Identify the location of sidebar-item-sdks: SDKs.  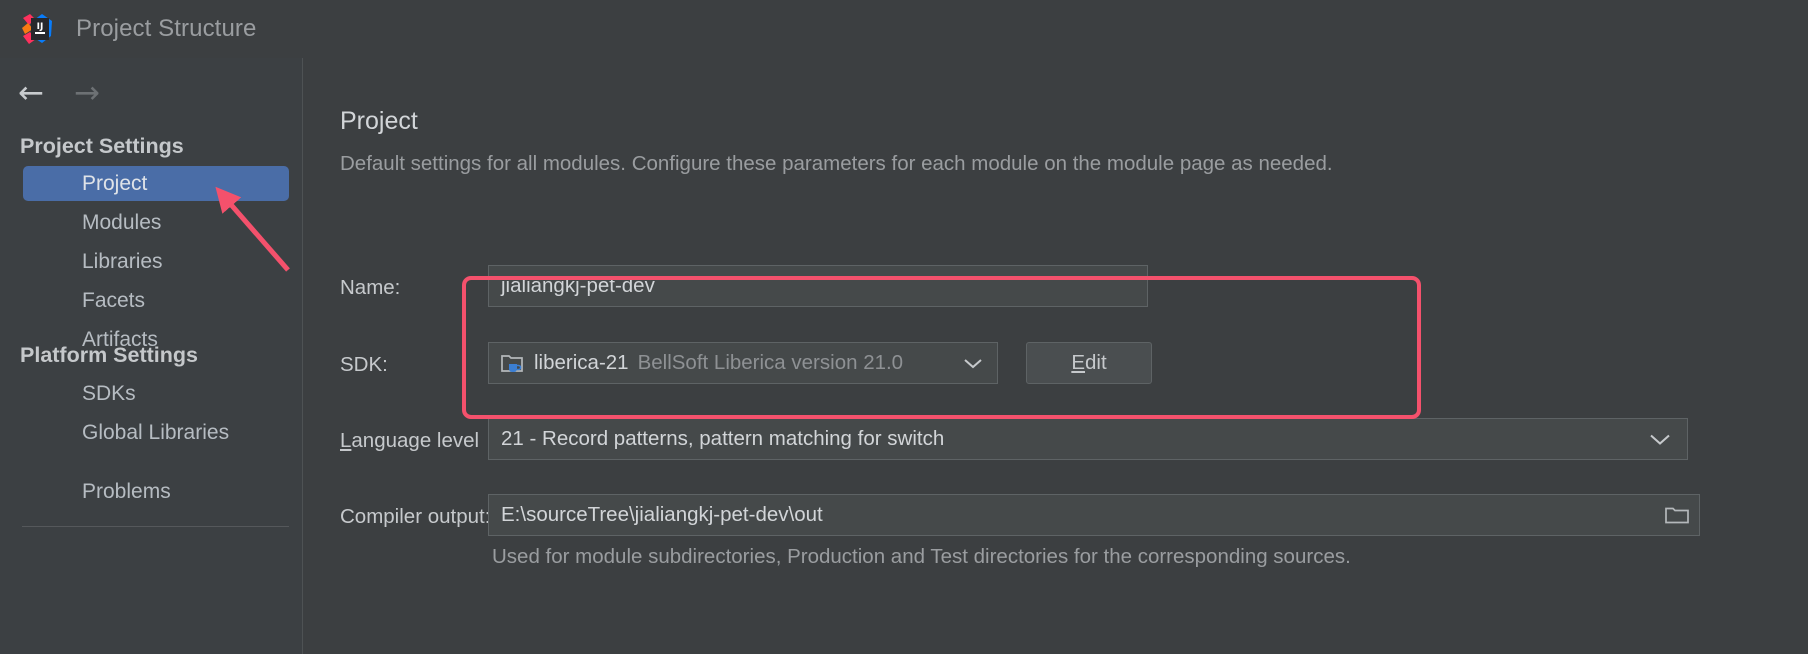
(156, 393).